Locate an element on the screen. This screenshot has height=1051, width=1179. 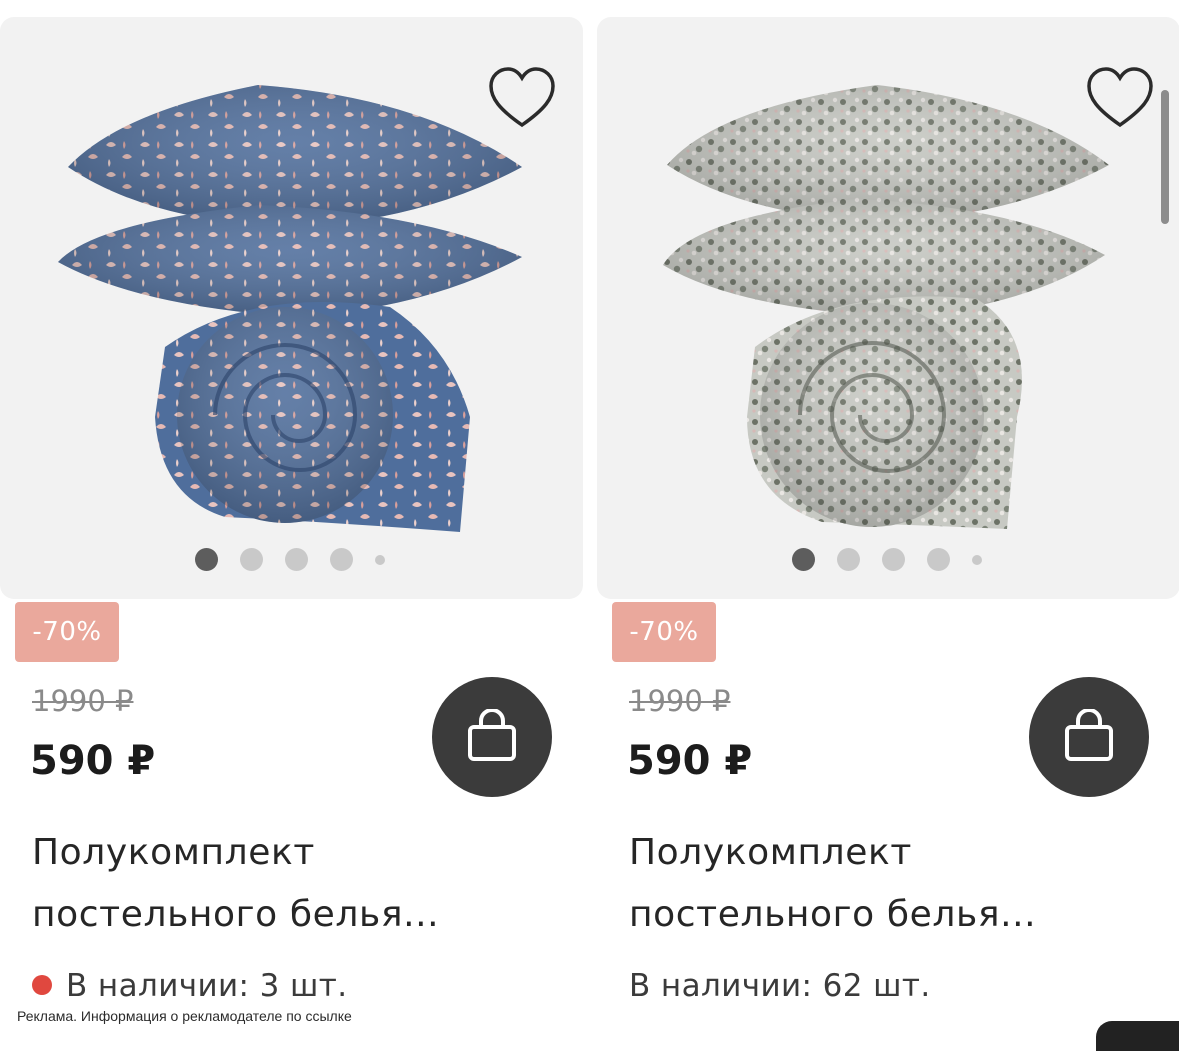
stock-text: В наличии: 62 шт. is located at coordinates (780, 986).